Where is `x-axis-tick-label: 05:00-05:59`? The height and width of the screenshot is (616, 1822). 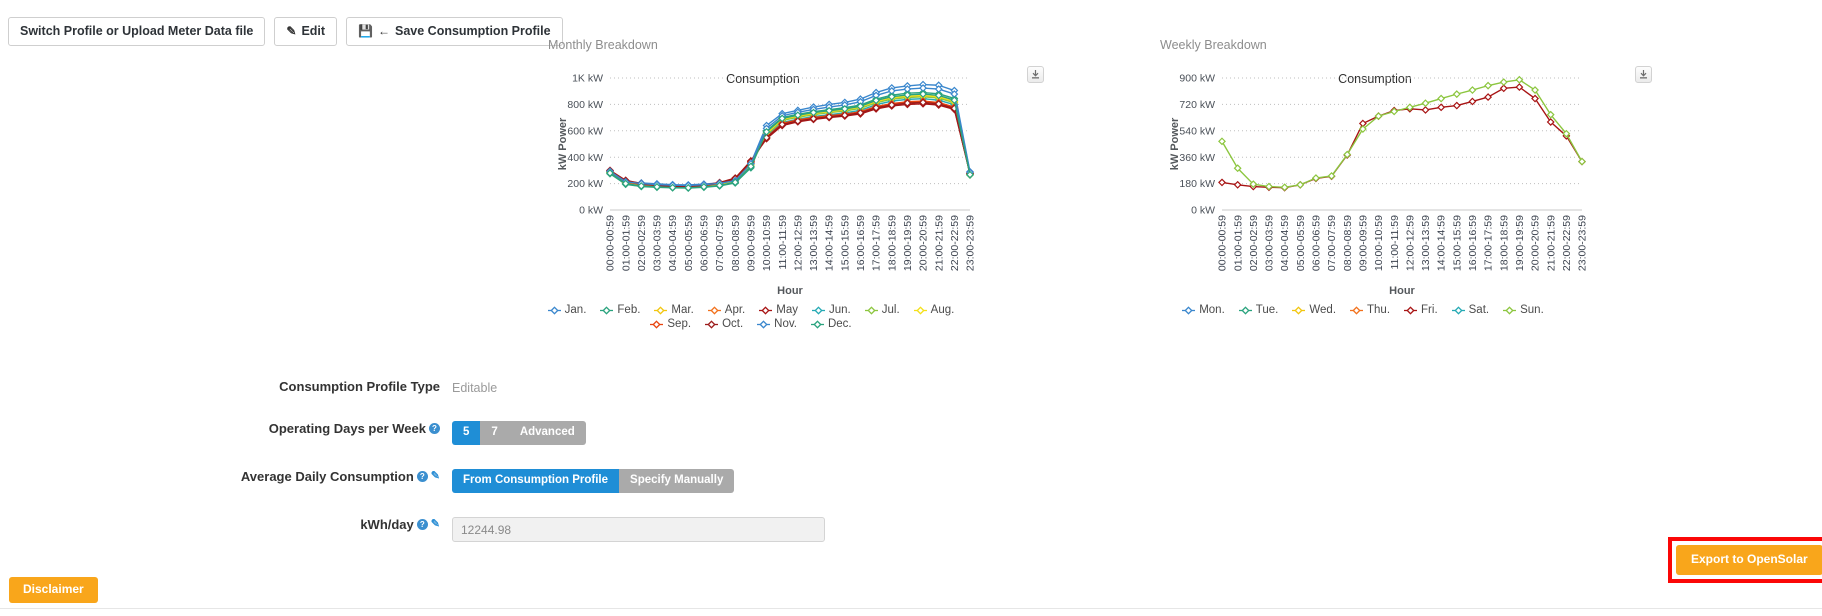 x-axis-tick-label: 05:00-05:59 is located at coordinates (689, 243).